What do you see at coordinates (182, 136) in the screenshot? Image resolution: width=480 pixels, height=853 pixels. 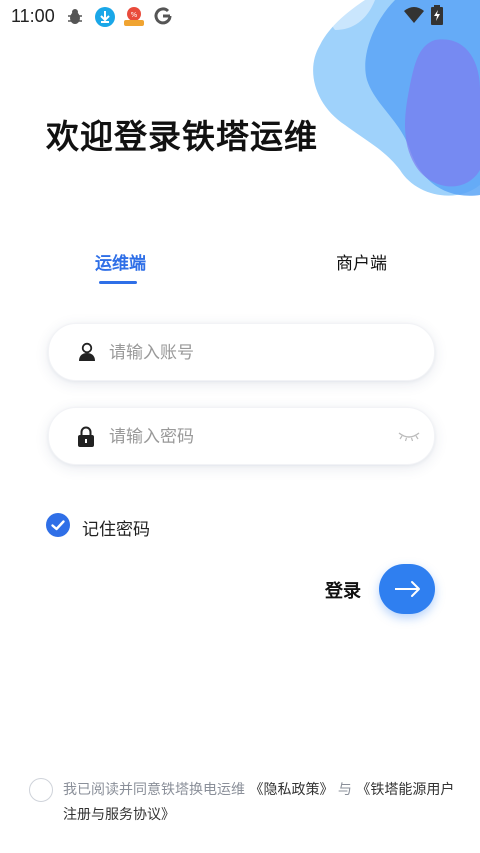 I see `page-title: 欢迎登录铁塔运维` at bounding box center [182, 136].